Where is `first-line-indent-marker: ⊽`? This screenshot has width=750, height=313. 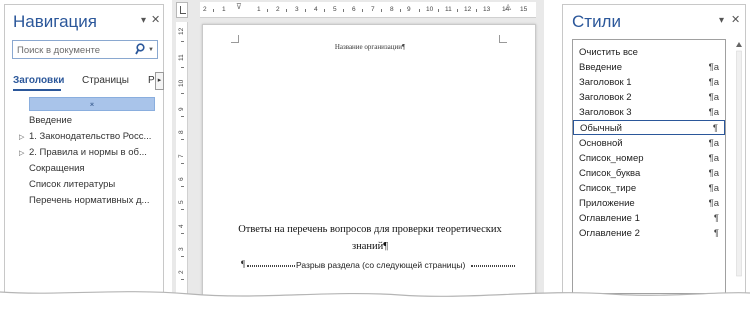
first-line-indent-marker: ⊽ is located at coordinates (239, 7).